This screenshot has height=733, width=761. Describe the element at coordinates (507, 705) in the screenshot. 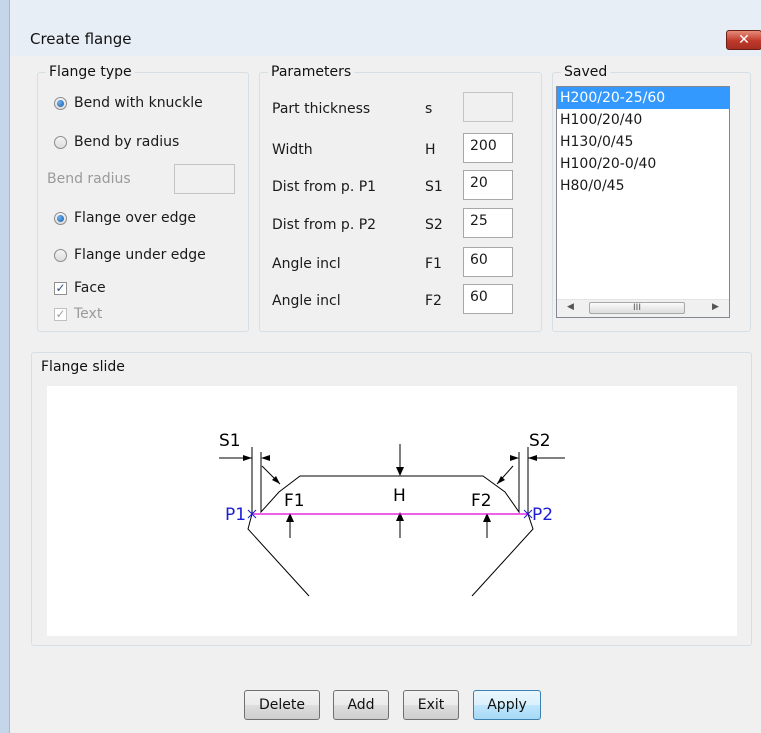

I see `apply-button: Apply` at that location.